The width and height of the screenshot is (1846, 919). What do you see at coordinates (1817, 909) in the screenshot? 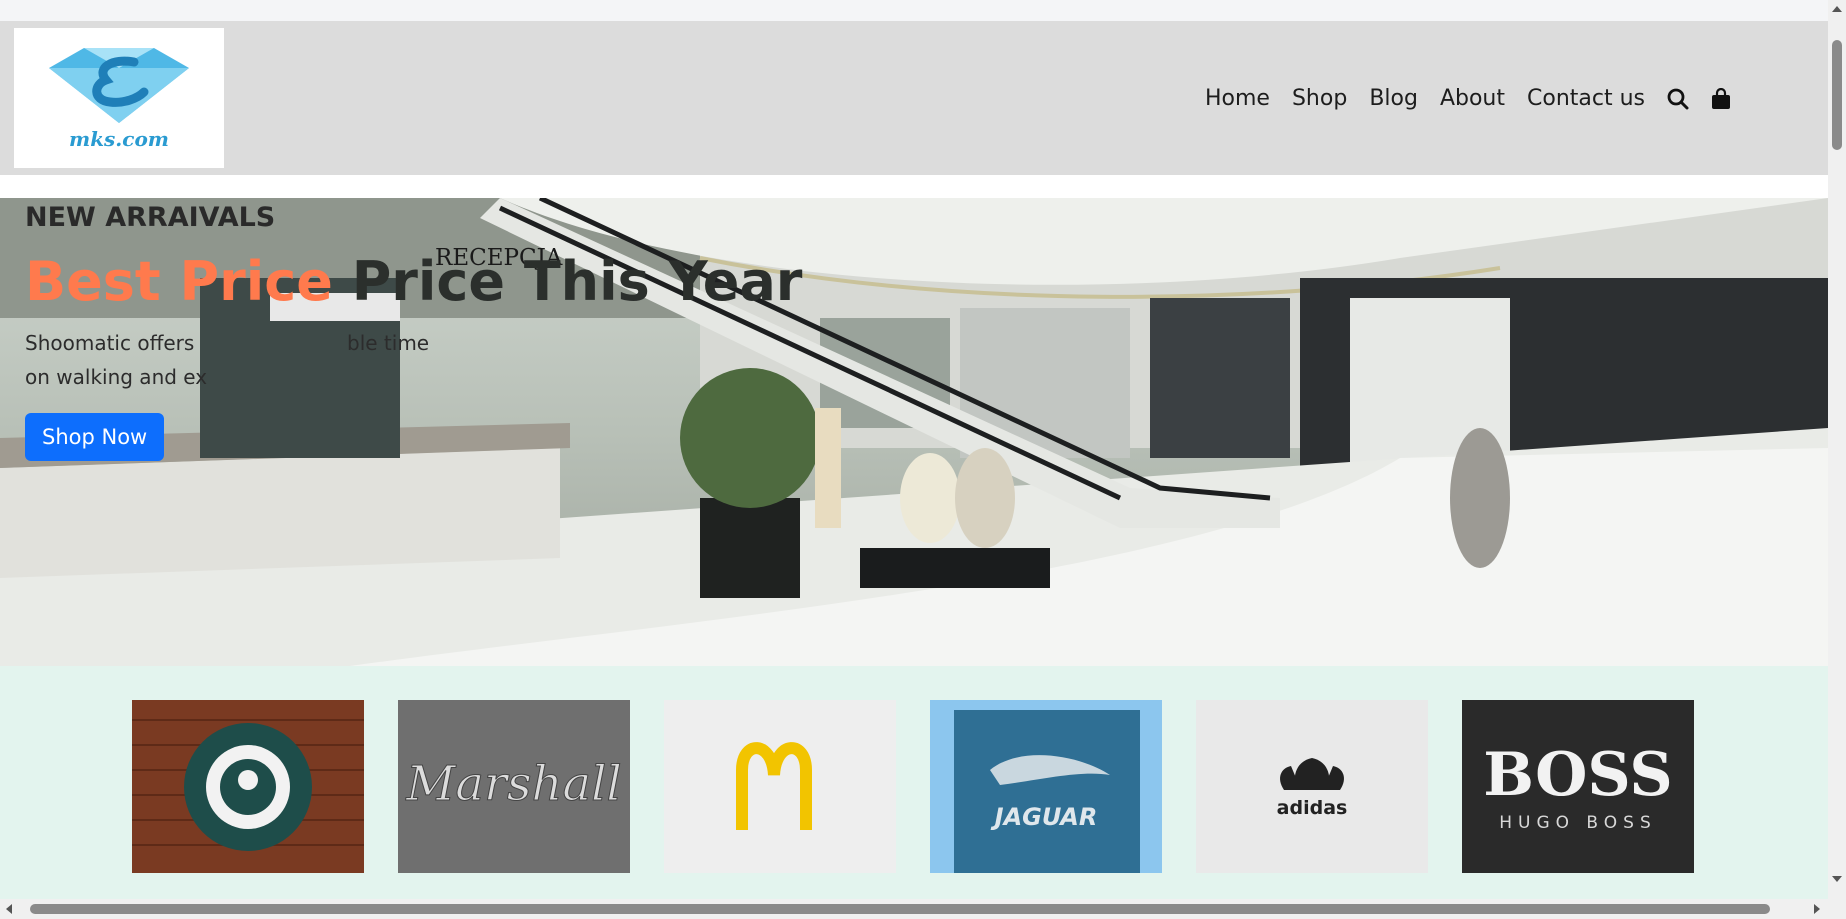
I see `scroll-right-icon` at bounding box center [1817, 909].